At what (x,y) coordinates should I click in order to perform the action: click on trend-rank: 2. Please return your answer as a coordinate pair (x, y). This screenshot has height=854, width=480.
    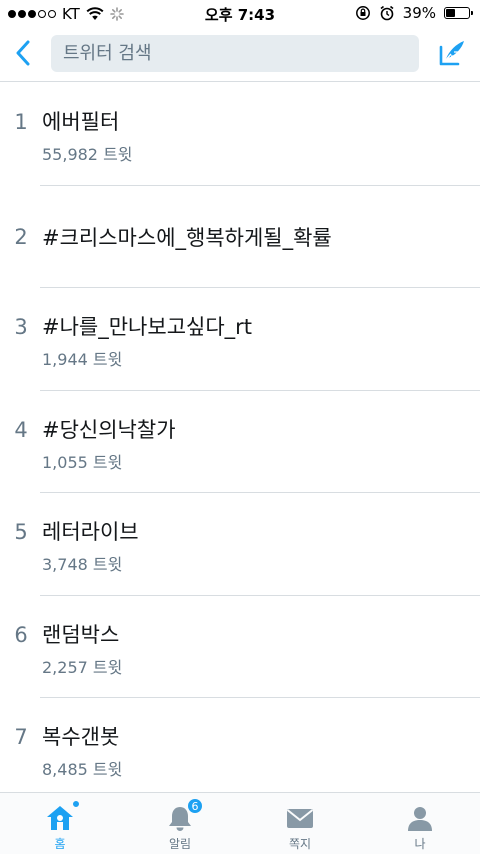
    Looking at the image, I should click on (21, 236).